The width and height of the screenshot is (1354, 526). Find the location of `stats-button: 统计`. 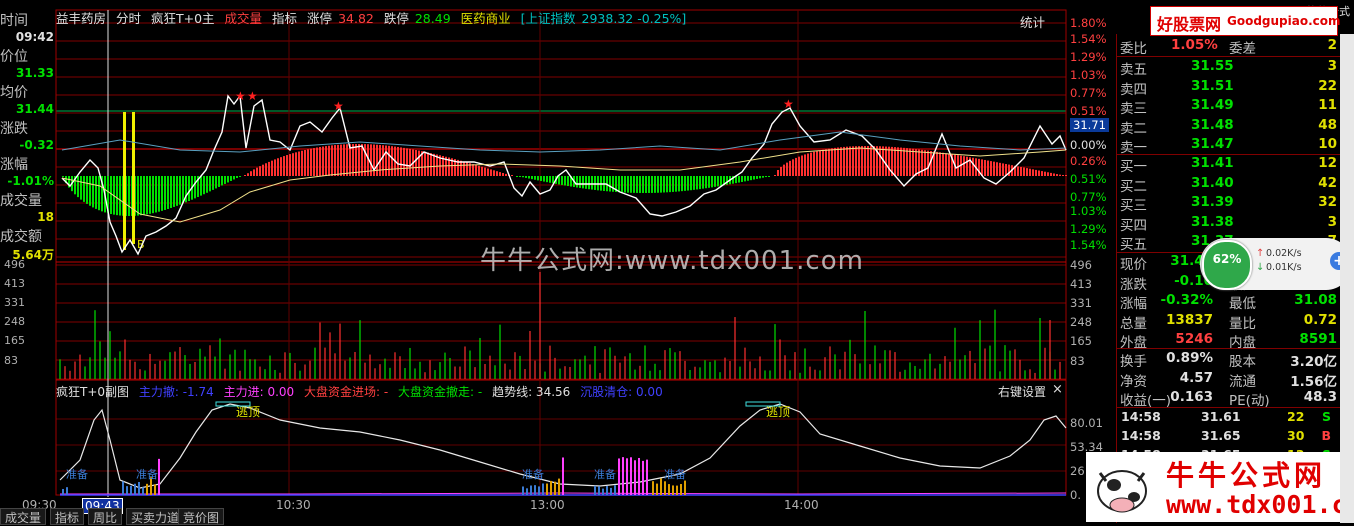

stats-button: 统计 is located at coordinates (1032, 21).